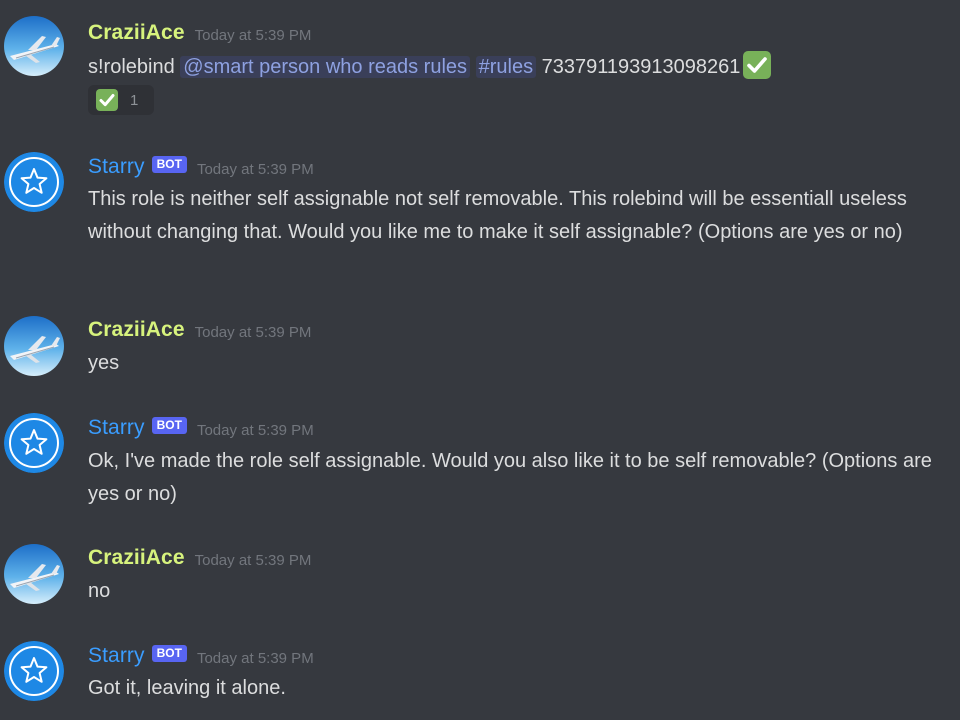 This screenshot has width=960, height=720. Describe the element at coordinates (134, 100) in the screenshot. I see `reaction-count: 1` at that location.